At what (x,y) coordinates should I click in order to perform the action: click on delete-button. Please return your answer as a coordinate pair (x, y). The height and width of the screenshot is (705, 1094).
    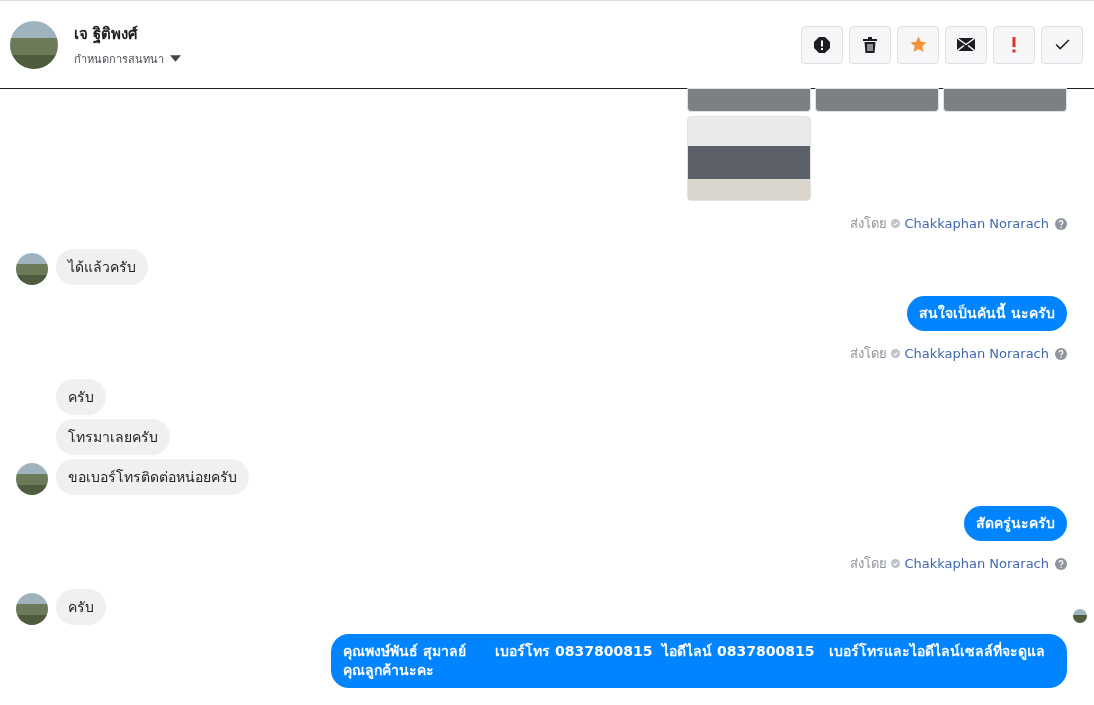
    Looking at the image, I should click on (870, 44).